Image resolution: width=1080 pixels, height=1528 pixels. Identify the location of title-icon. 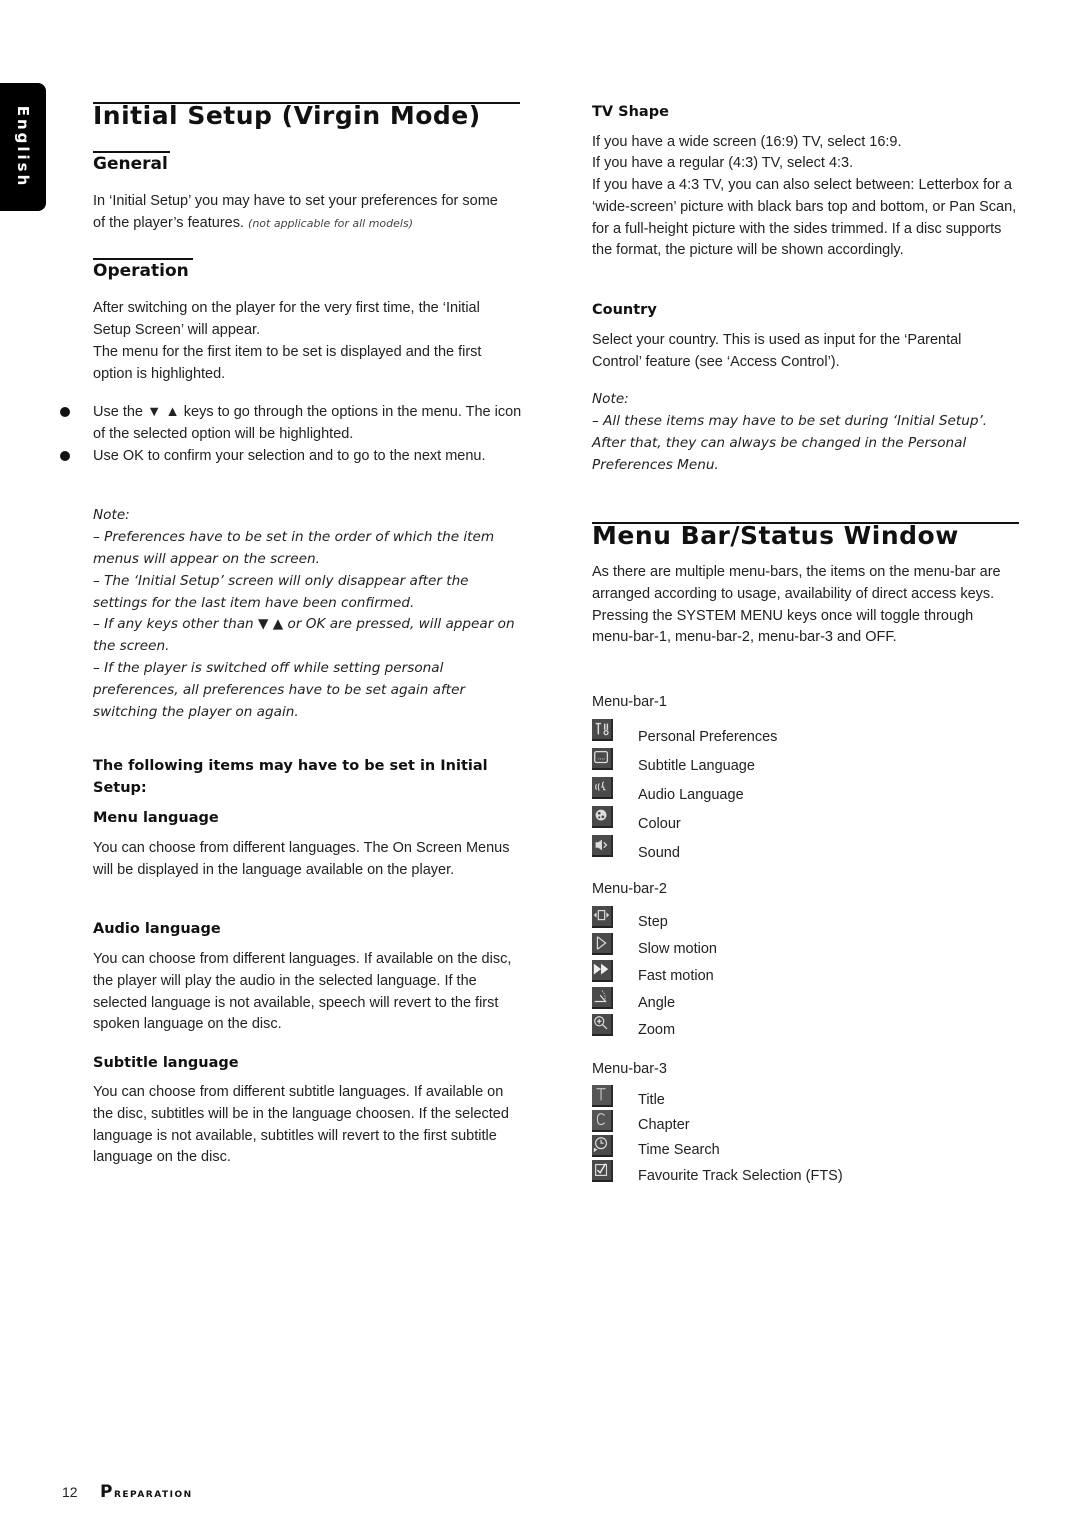
(602, 1096).